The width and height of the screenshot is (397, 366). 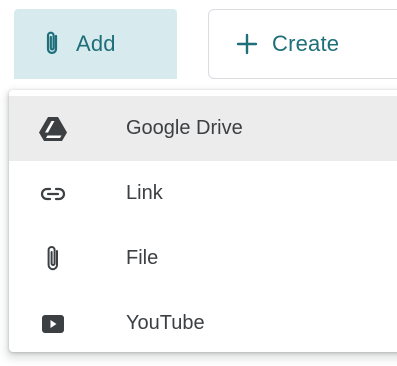 I want to click on add-button: Add, so click(x=95, y=44).